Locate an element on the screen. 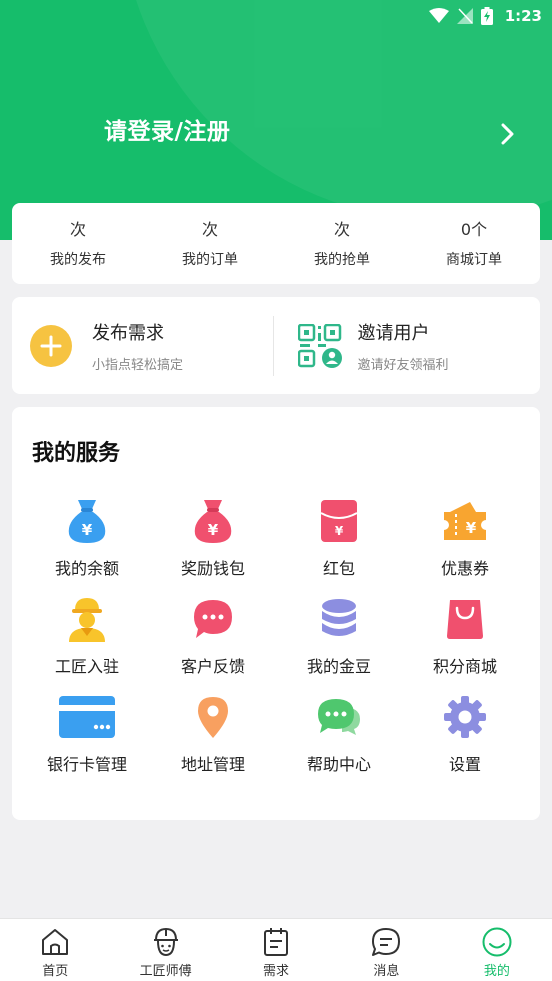 Image resolution: width=552 pixels, height=981 pixels. invite-user-button: 邀请用户 邀请好友领福利 is located at coordinates (407, 345).